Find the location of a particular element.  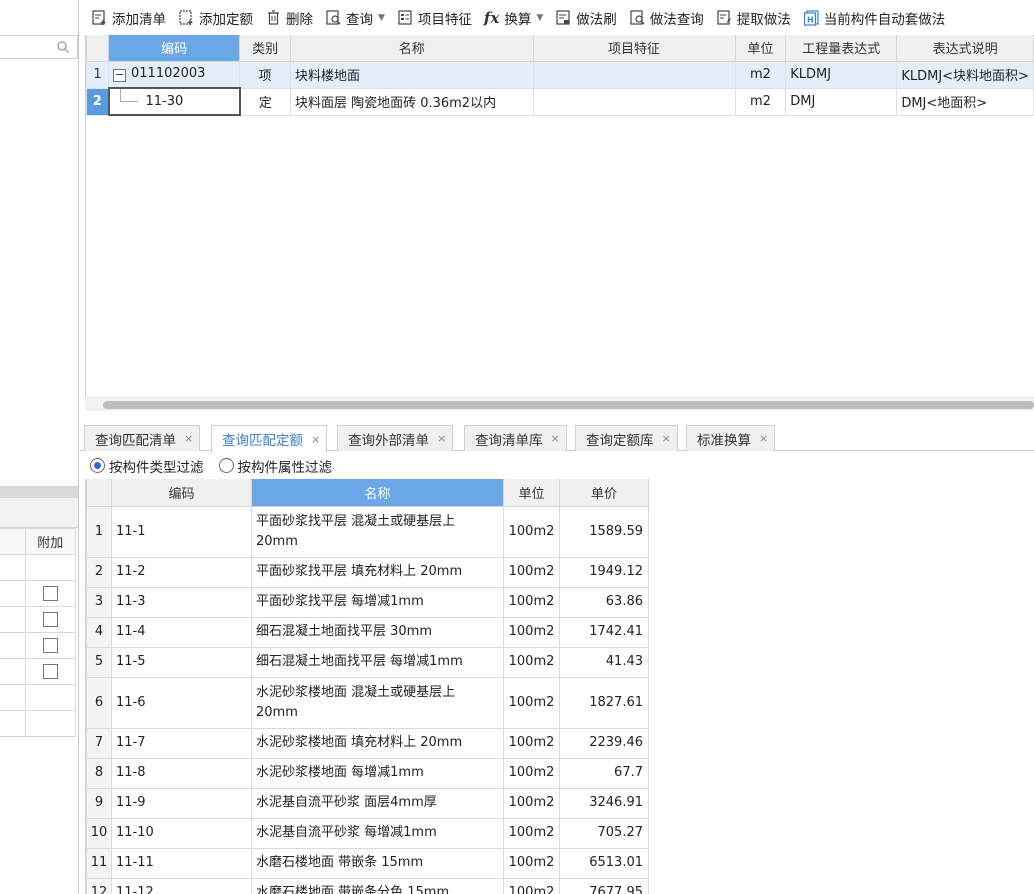

table-row: 10 11-10 水泥基自流平砂浆 每增减1mm 100m2 705.27 is located at coordinates (367, 833).